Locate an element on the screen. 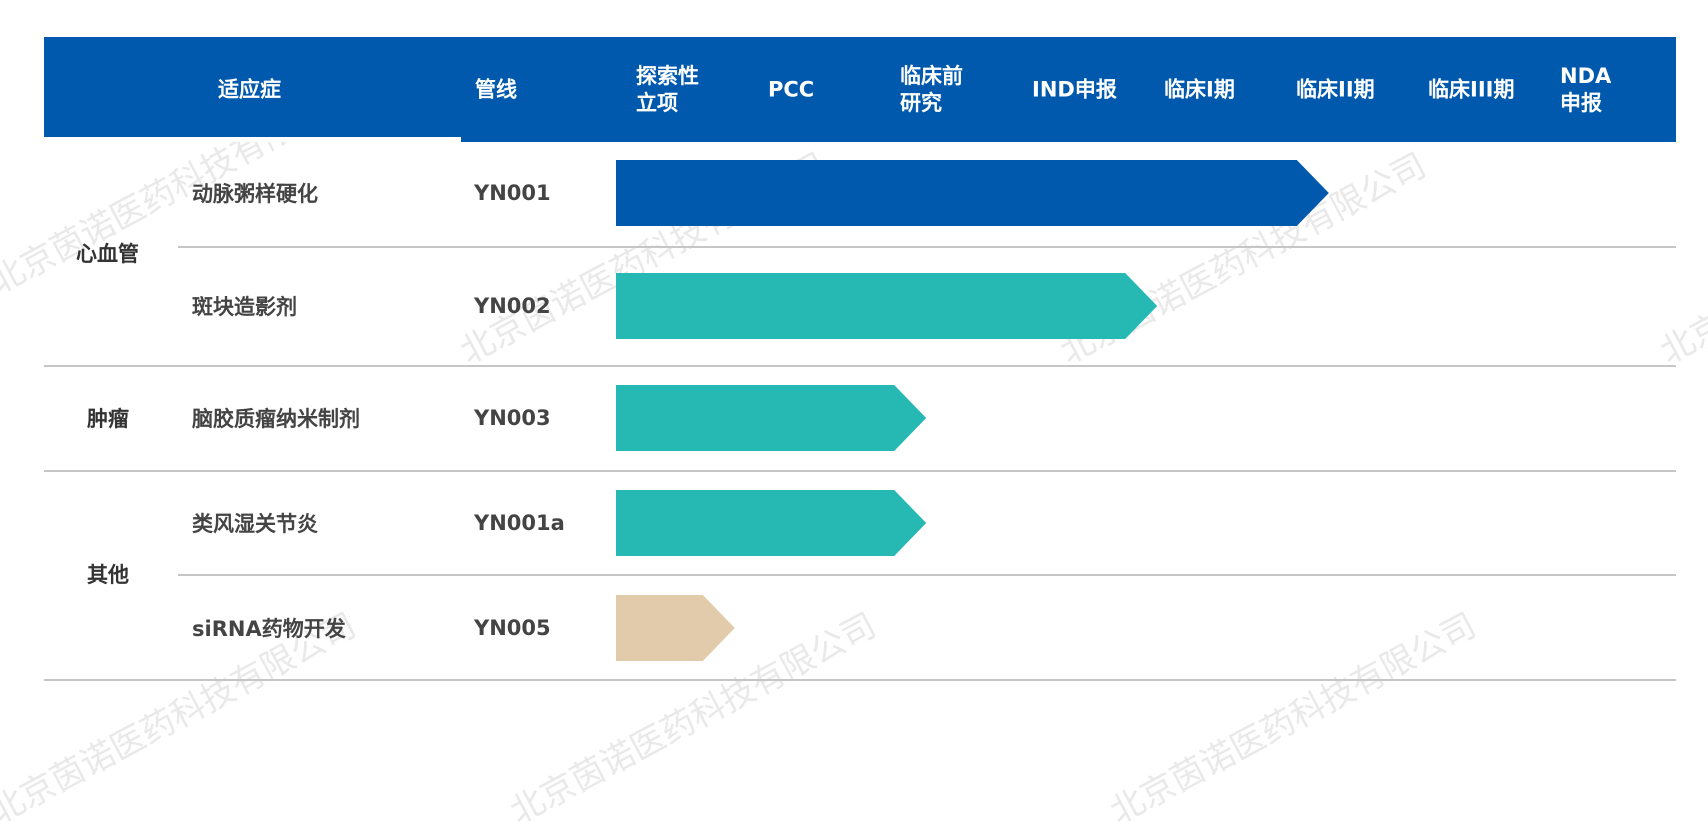 The height and width of the screenshot is (833, 1708). progress-bar-yn005 is located at coordinates (675, 628).